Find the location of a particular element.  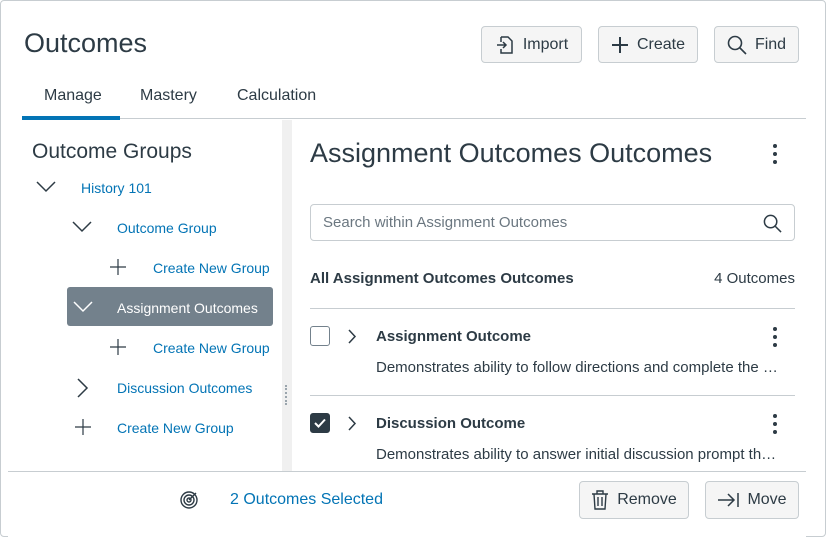

find-button: Find is located at coordinates (756, 44).